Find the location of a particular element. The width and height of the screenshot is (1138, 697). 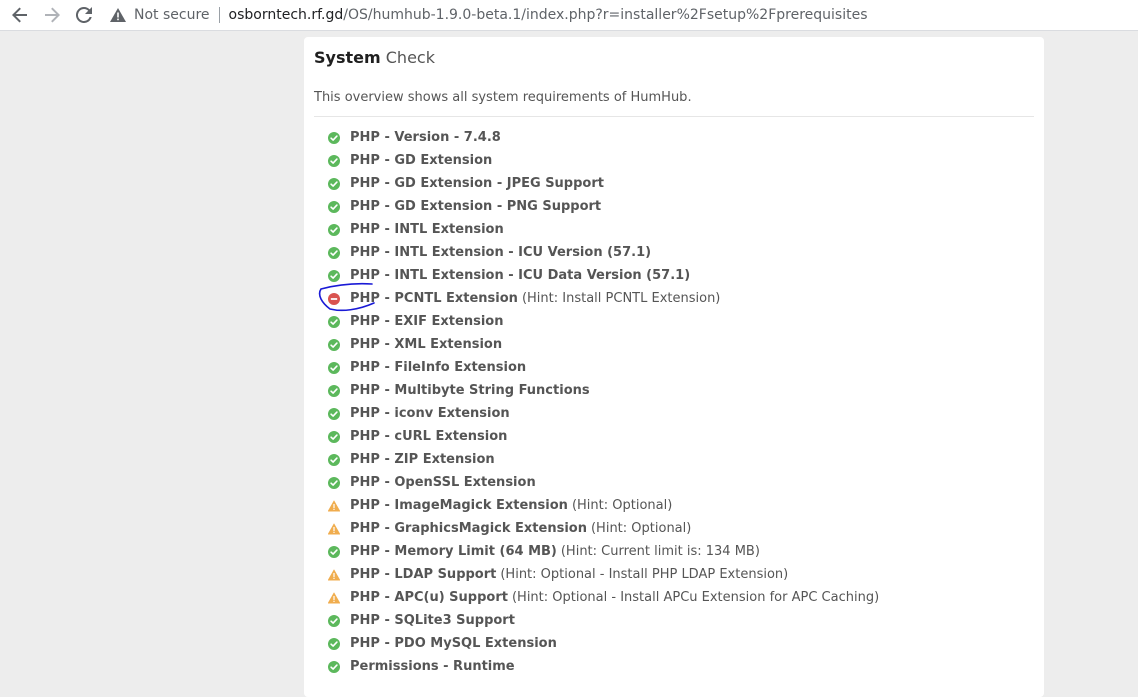

requirement-title: PHP - APC(u) Support is located at coordinates (429, 597).